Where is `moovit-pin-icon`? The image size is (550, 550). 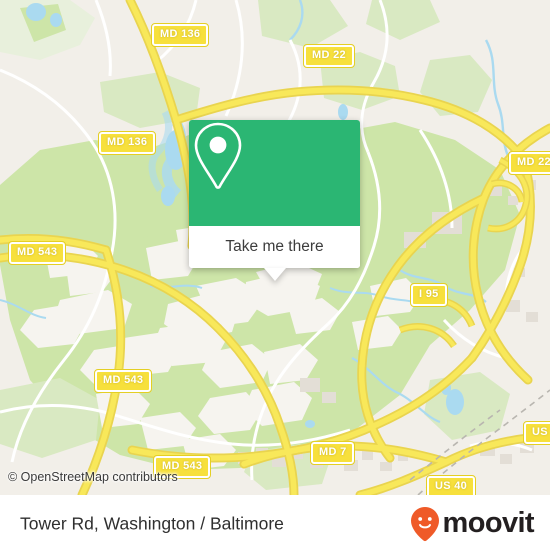 moovit-pin-icon is located at coordinates (424, 523).